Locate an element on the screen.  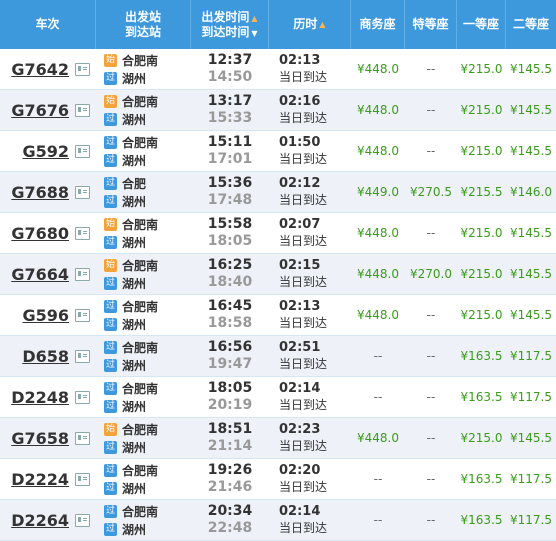
train-number-link: G7642 is located at coordinates (40, 69).